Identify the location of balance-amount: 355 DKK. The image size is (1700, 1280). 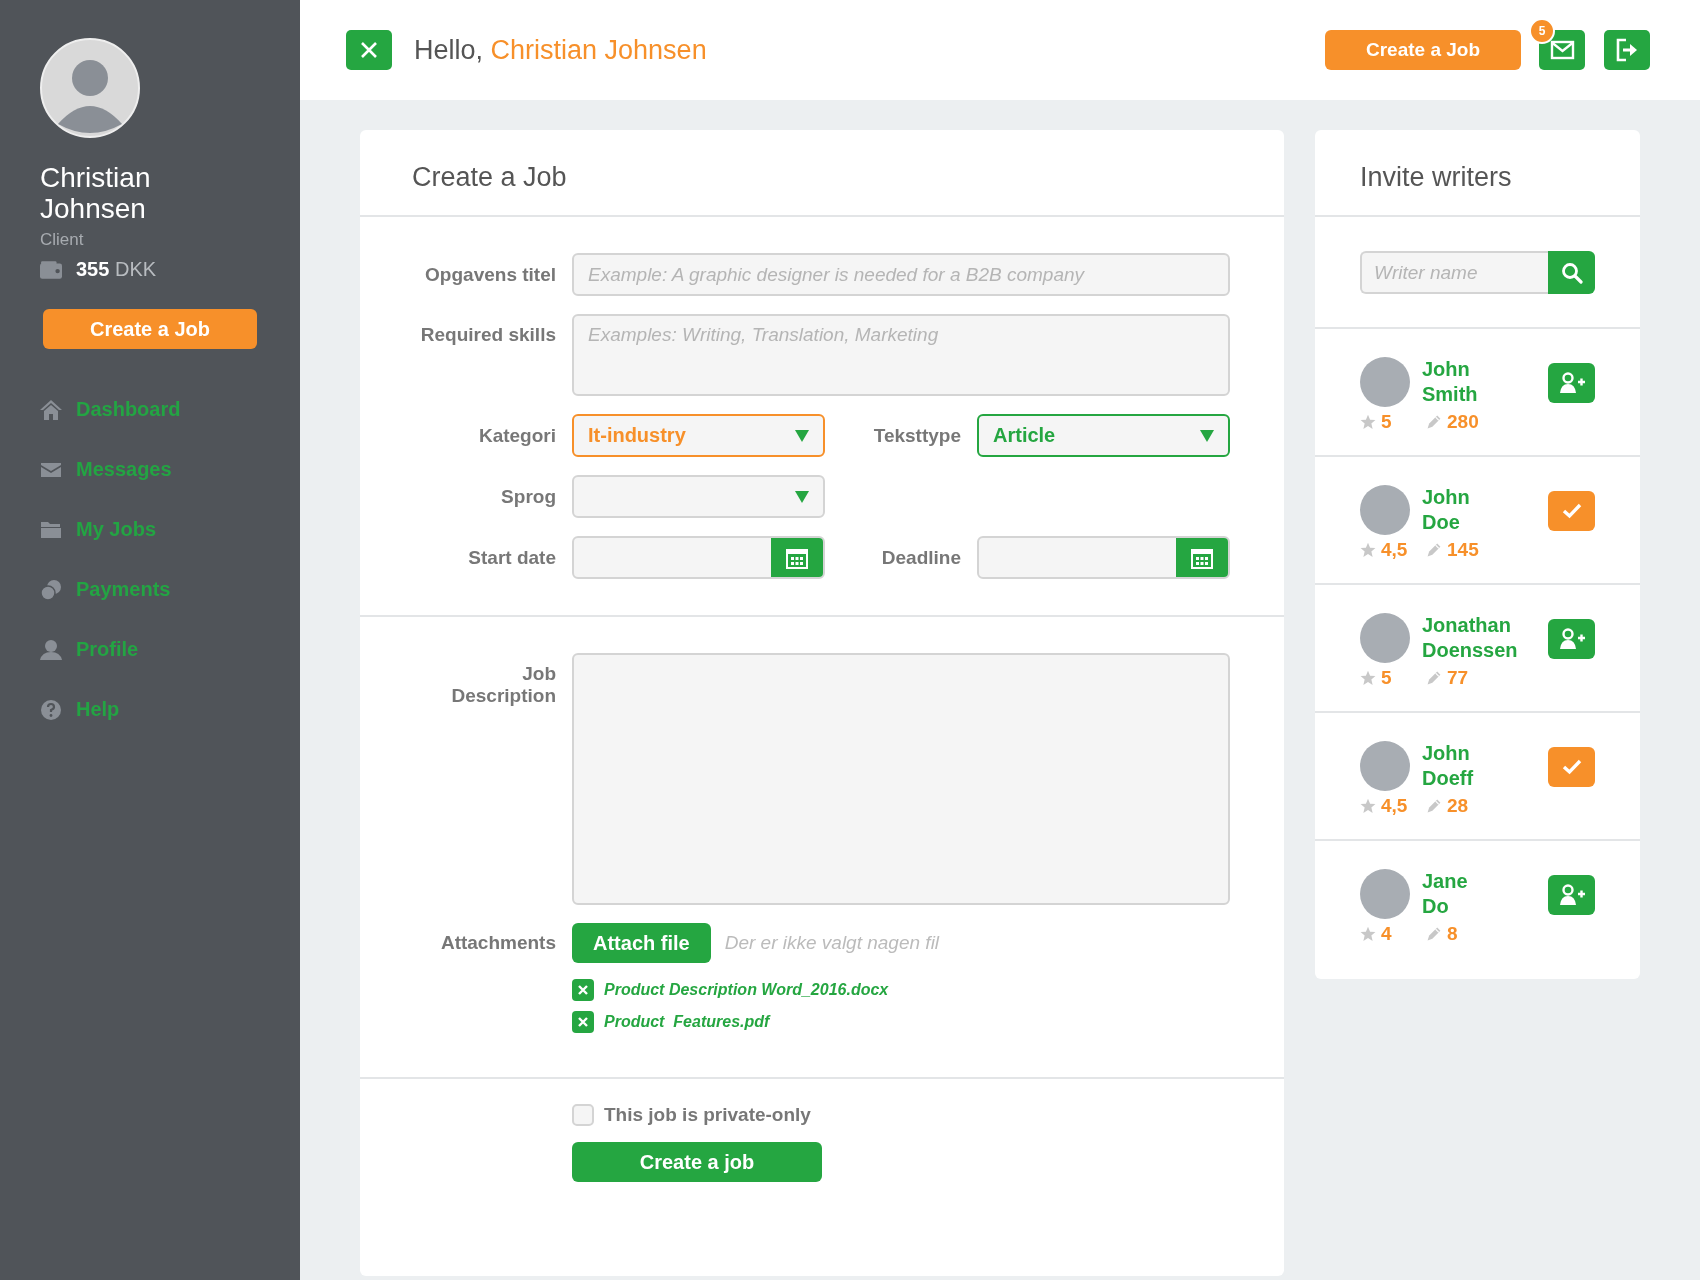
(116, 269).